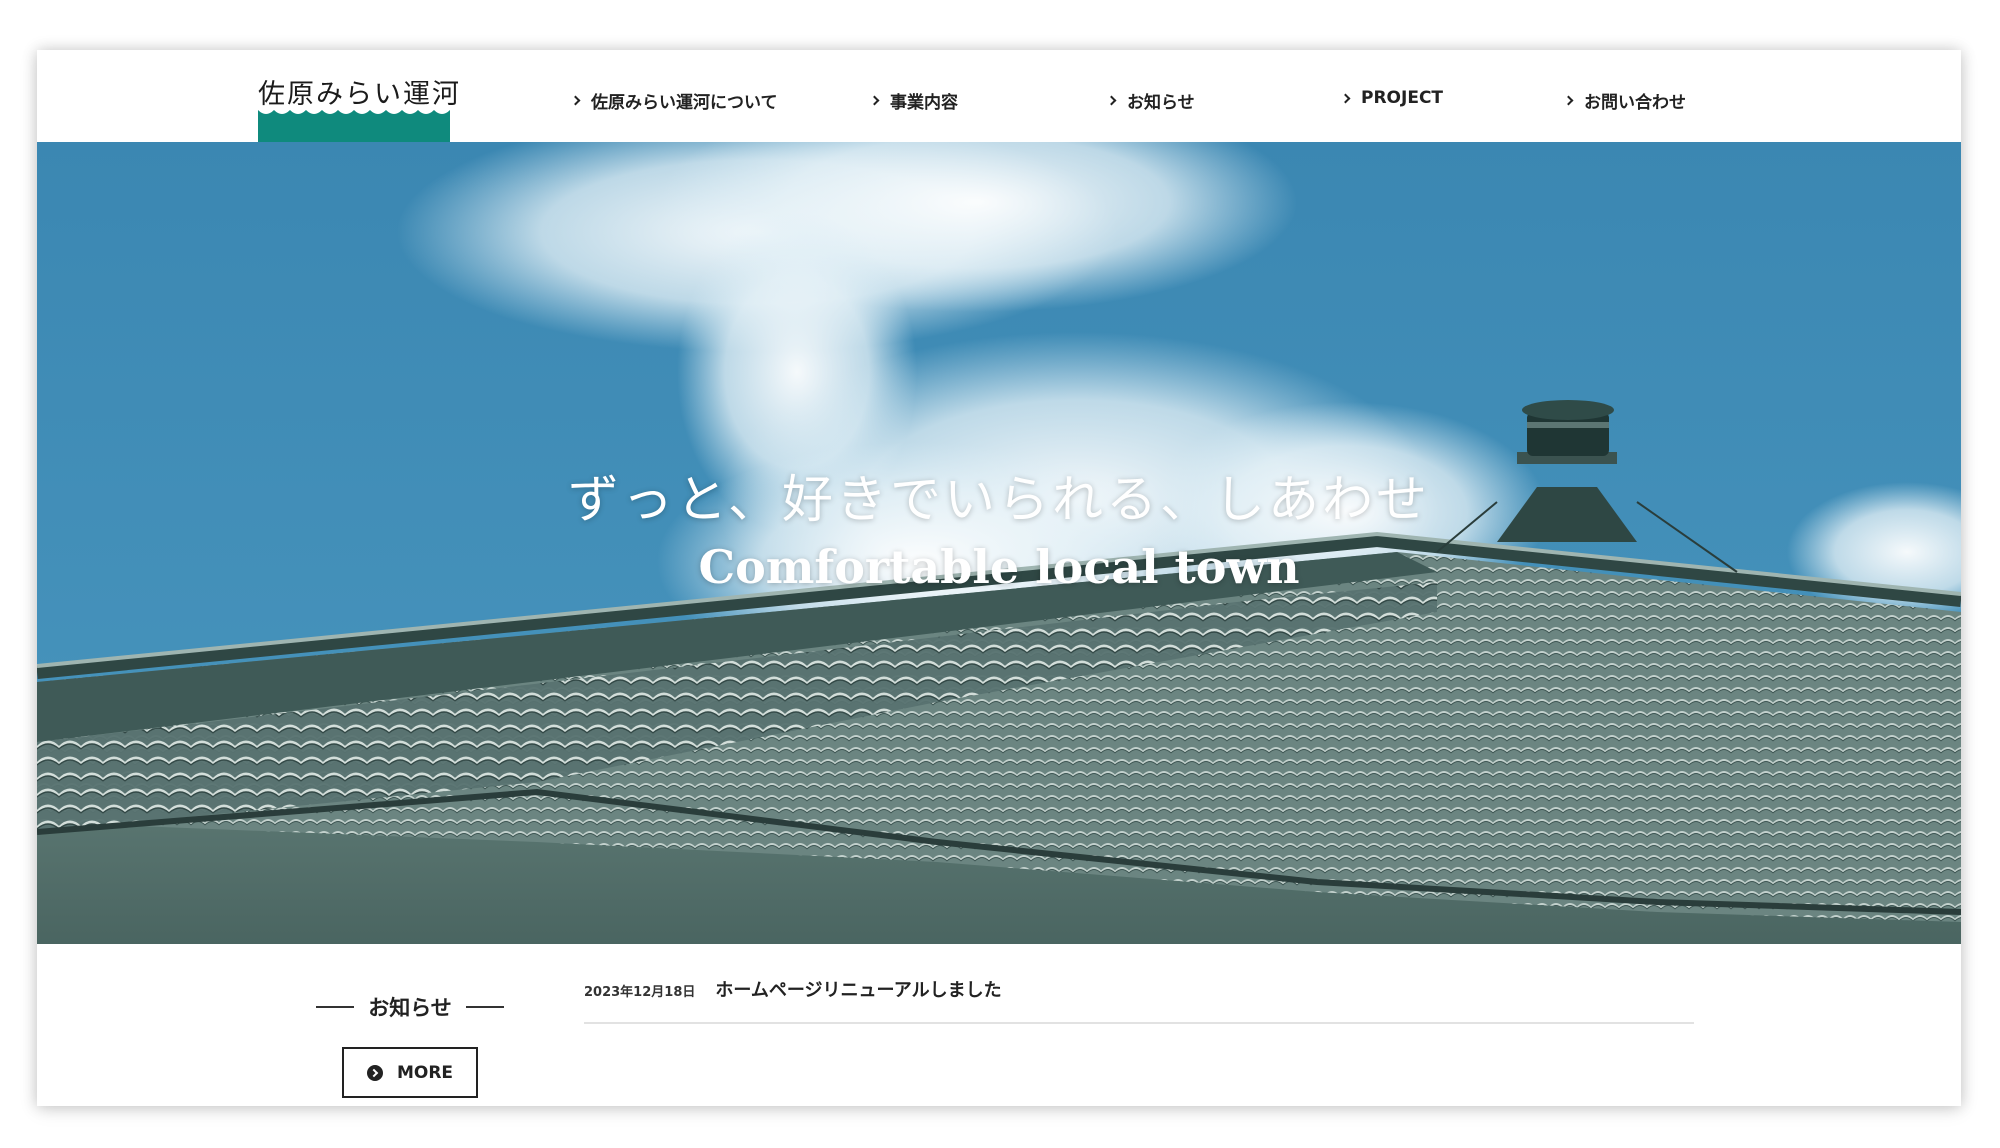  Describe the element at coordinates (1635, 103) in the screenshot. I see `nav-item-label: お問い合わせ` at that location.